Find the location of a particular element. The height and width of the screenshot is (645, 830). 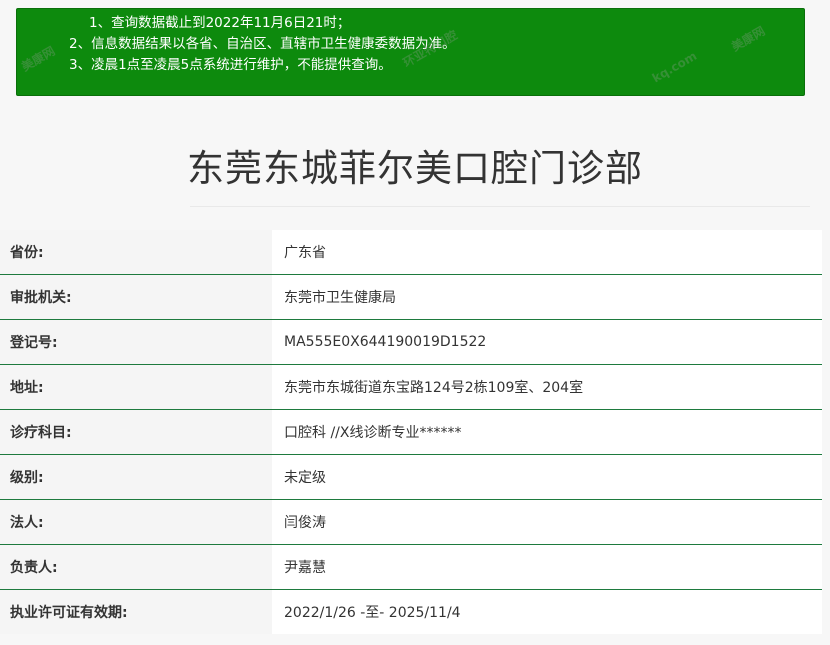

row-value: 东莞市东城街道东宝路124号2栋109室、204室 is located at coordinates (547, 387).